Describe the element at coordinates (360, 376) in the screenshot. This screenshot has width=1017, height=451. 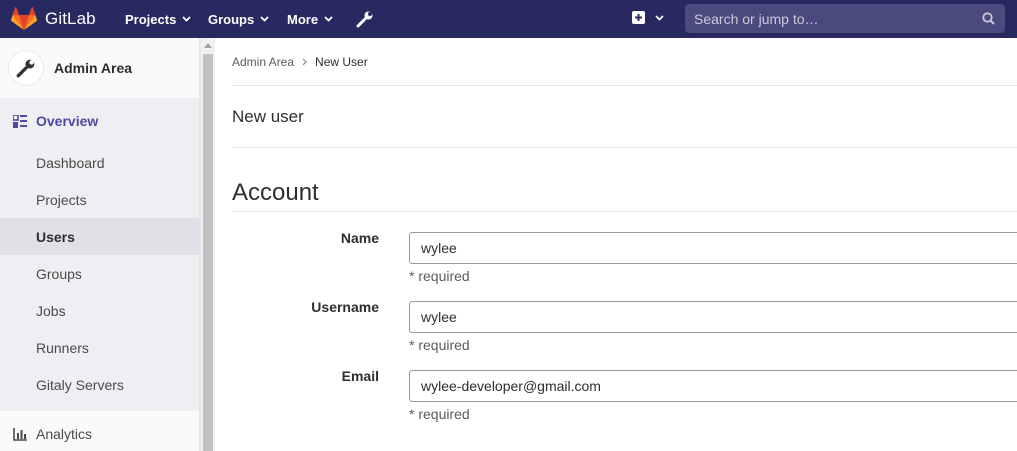
I see `email-label: Email` at that location.